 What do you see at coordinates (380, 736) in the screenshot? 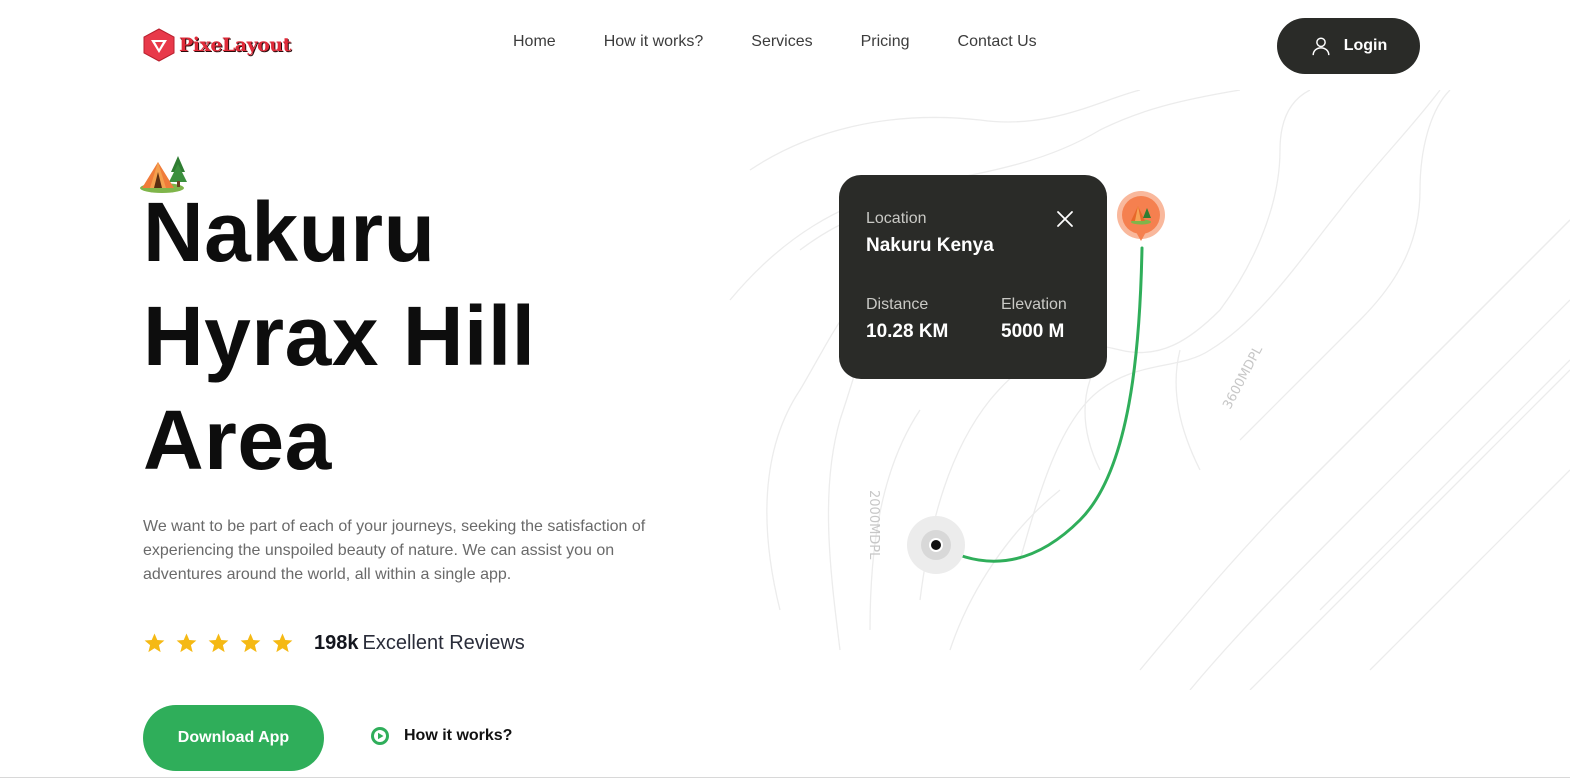
I see `play-icon` at bounding box center [380, 736].